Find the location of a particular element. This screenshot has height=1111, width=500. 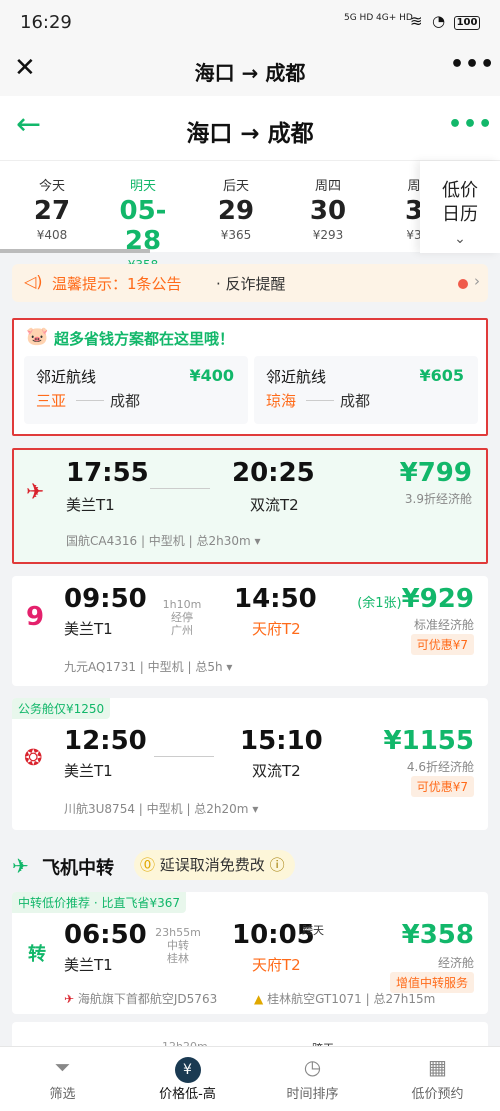

depart-time: 12:50 is located at coordinates (105, 741).